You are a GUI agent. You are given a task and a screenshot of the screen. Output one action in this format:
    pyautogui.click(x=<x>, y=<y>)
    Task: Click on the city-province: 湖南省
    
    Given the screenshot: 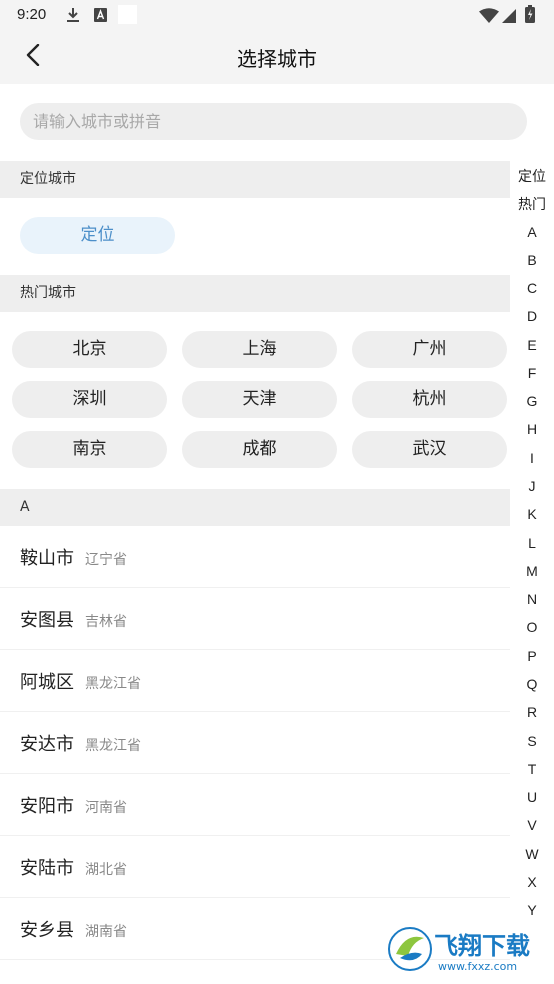 What is the action you would take?
    pyautogui.click(x=106, y=932)
    